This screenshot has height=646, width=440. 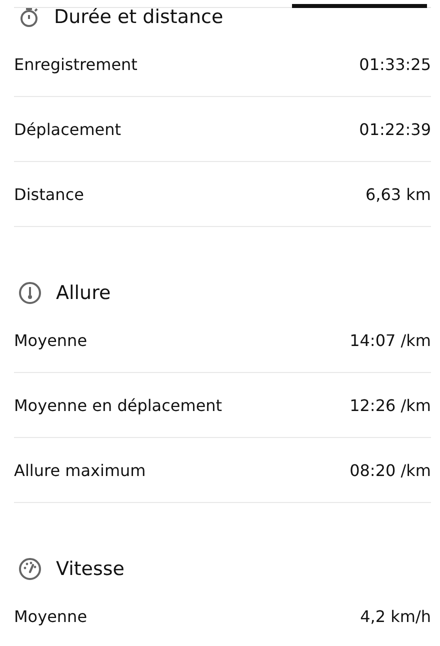 I want to click on stat-value: 01:33:25, so click(x=395, y=64).